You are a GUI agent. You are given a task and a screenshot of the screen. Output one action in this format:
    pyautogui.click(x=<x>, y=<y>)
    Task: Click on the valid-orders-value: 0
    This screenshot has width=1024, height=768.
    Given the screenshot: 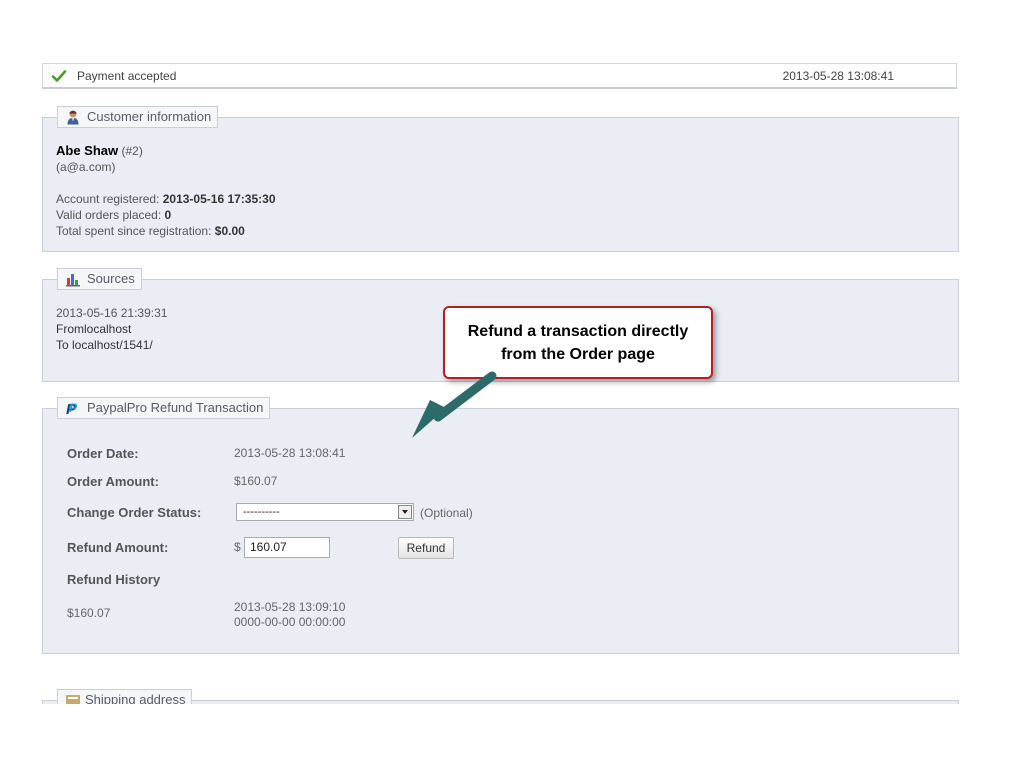 What is the action you would take?
    pyautogui.click(x=168, y=215)
    